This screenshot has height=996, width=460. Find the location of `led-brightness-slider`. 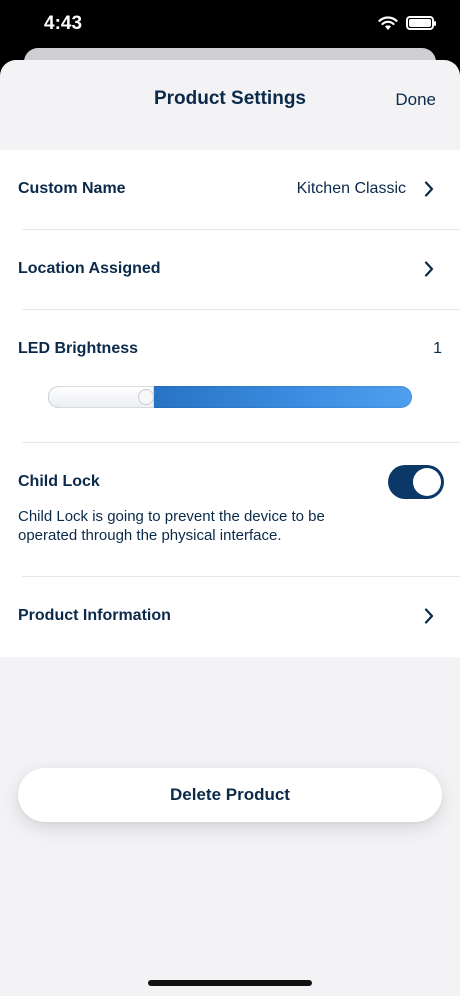

led-brightness-slider is located at coordinates (230, 397).